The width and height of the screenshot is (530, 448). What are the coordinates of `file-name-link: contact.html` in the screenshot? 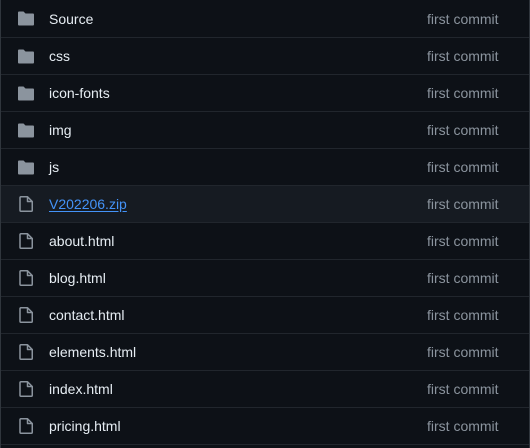 It's located at (86, 315).